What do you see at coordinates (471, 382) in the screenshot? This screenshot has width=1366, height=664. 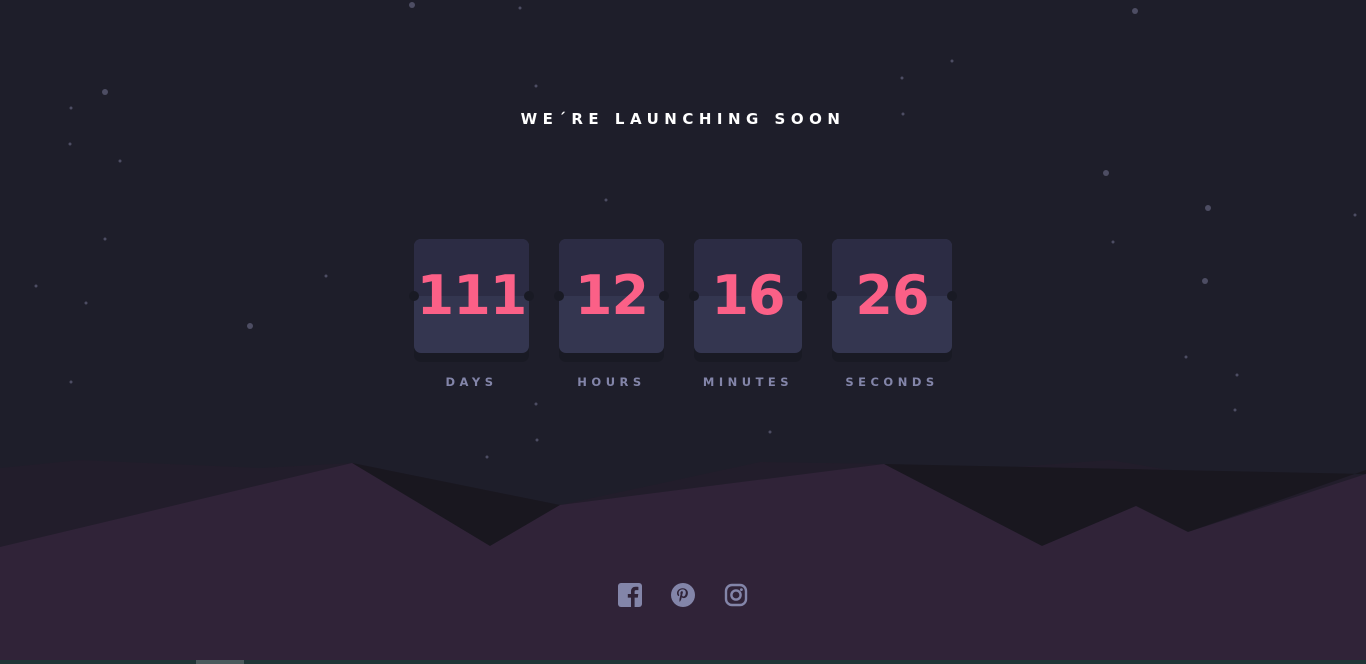 I see `days-label: DAYS` at bounding box center [471, 382].